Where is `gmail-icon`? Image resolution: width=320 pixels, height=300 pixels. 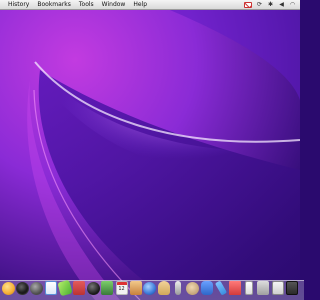
gmail-icon is located at coordinates (248, 4).